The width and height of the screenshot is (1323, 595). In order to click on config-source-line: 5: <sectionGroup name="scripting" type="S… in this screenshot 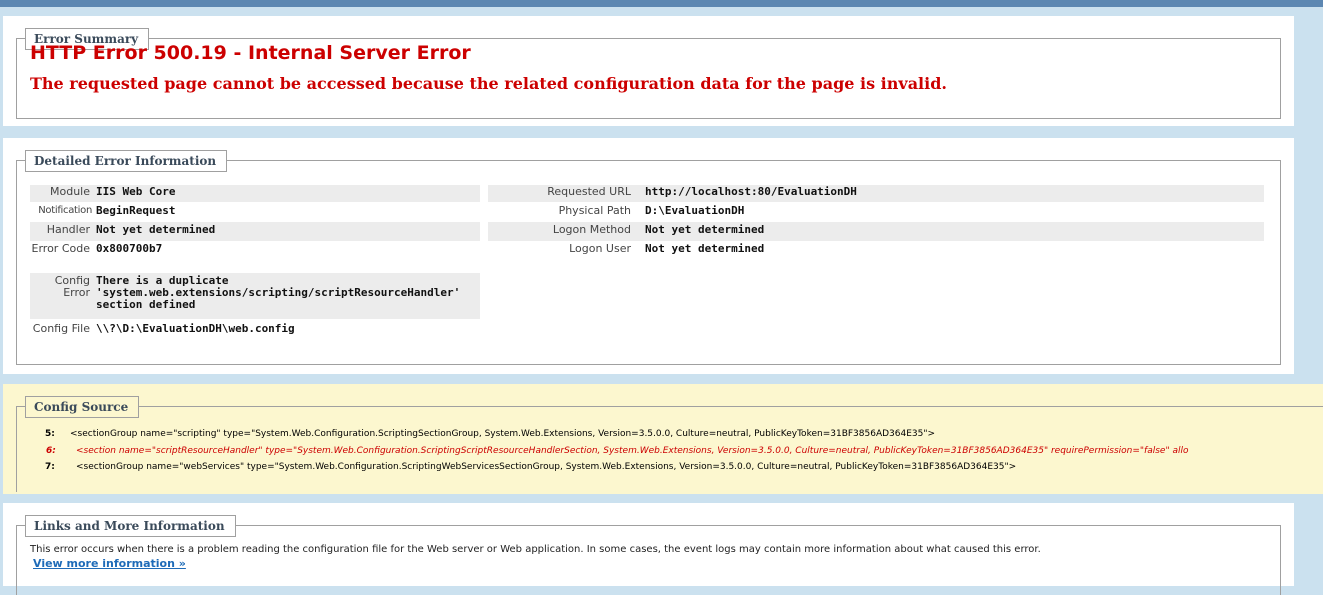, I will do `click(482, 434)`.